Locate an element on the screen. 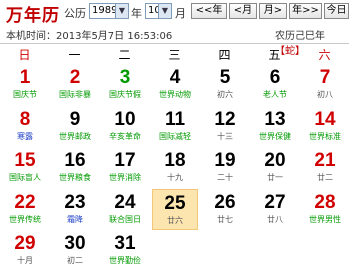 Image resolution: width=349 pixels, height=276 pixels. calendar-day: 23 霜降 is located at coordinates (75, 209).